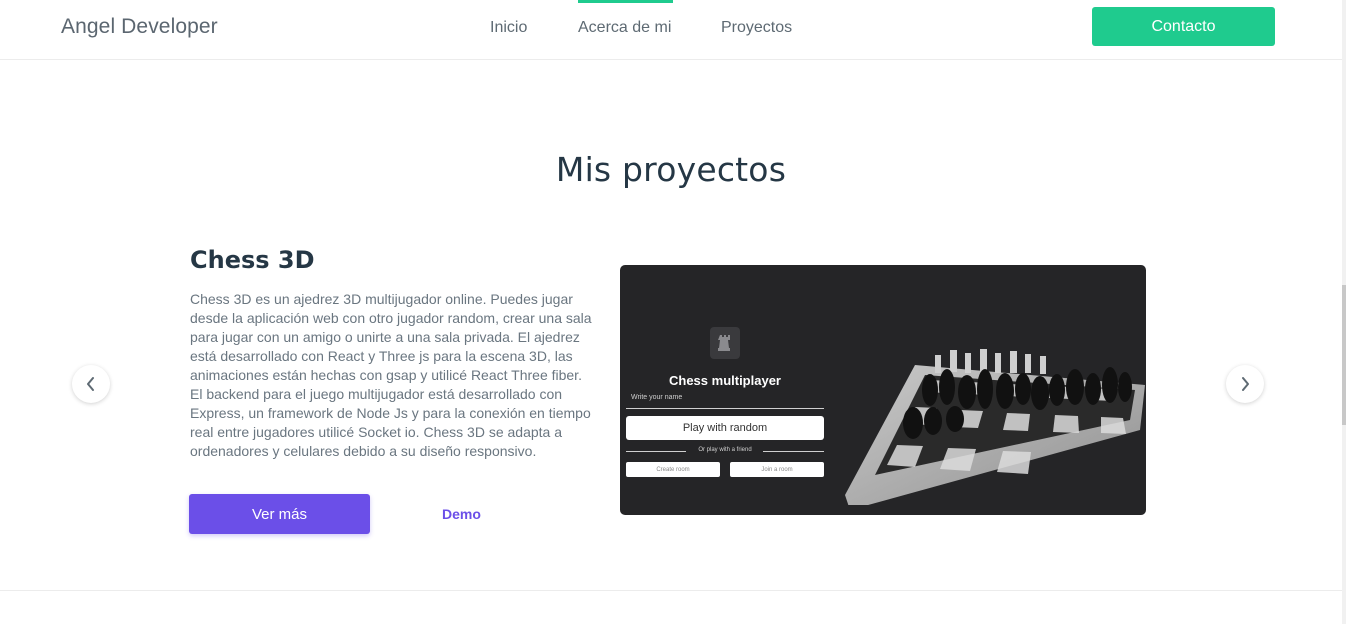 The image size is (1346, 624). I want to click on ver-mas-button: Ver más, so click(279, 514).